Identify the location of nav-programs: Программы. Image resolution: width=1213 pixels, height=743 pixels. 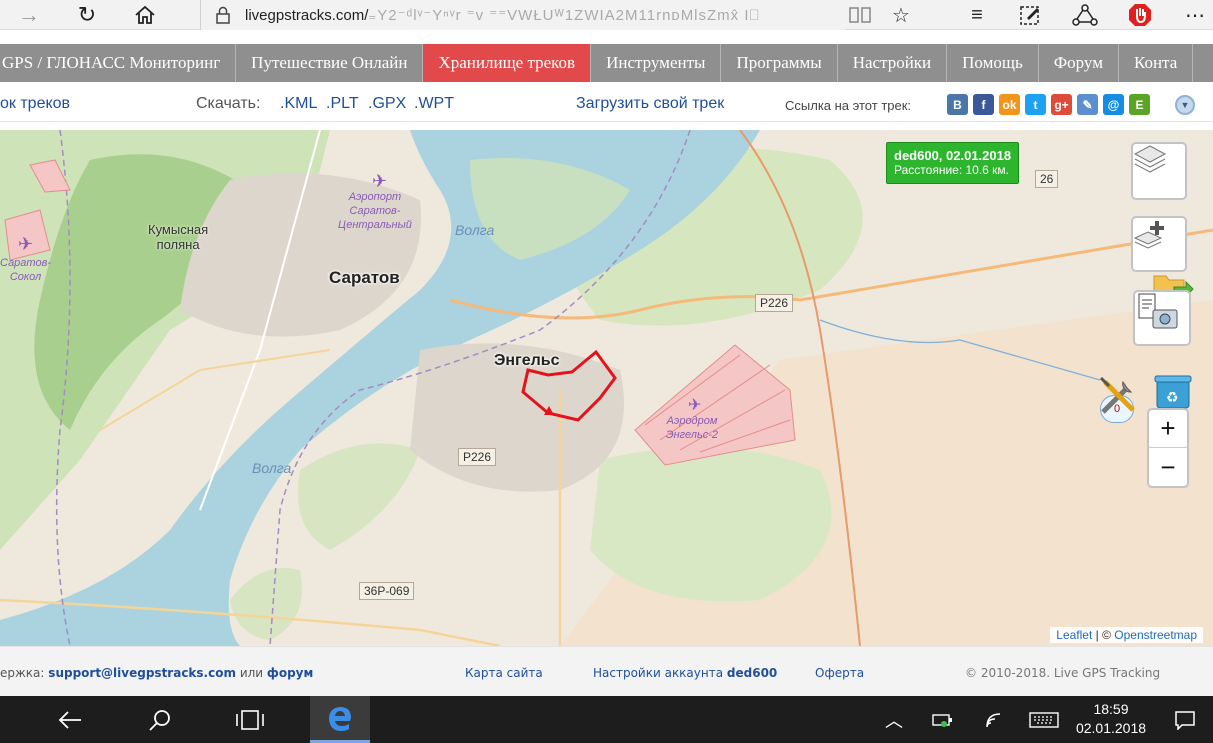
(779, 63).